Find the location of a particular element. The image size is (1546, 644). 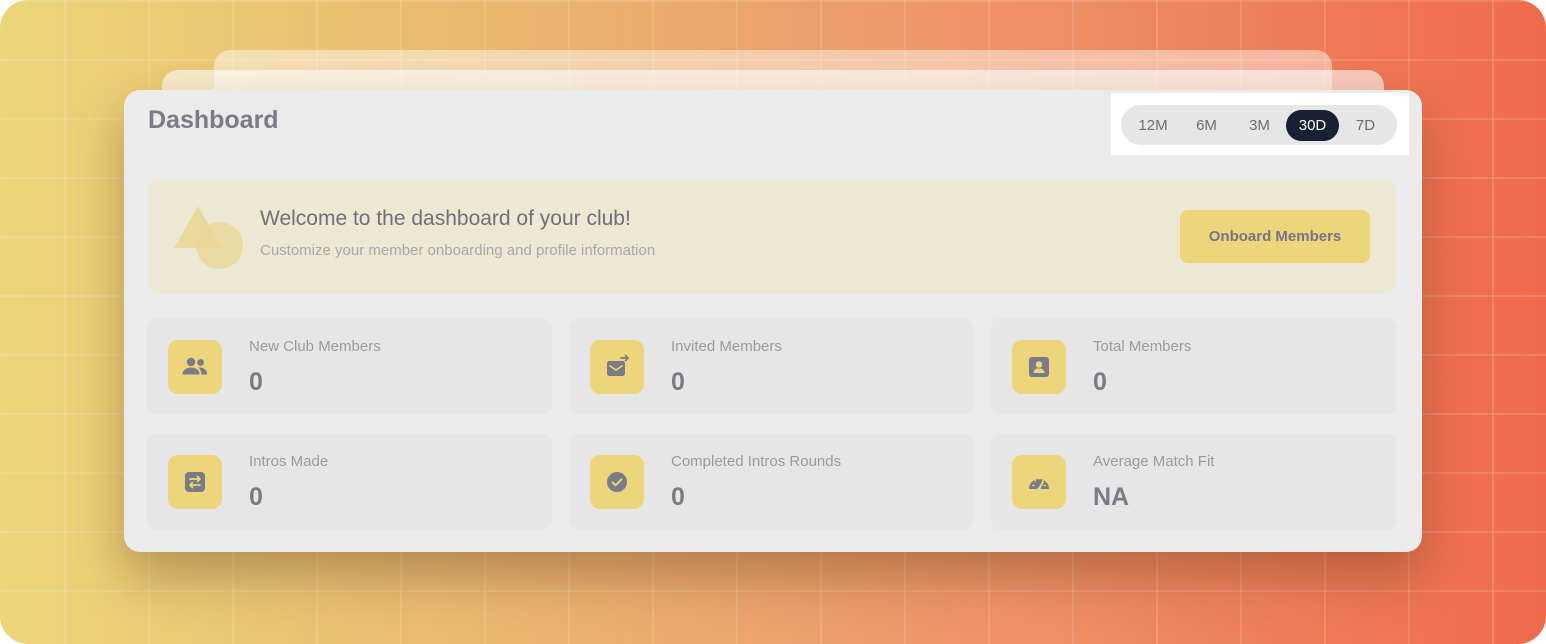

range-3m-button: 3M is located at coordinates (1259, 125).